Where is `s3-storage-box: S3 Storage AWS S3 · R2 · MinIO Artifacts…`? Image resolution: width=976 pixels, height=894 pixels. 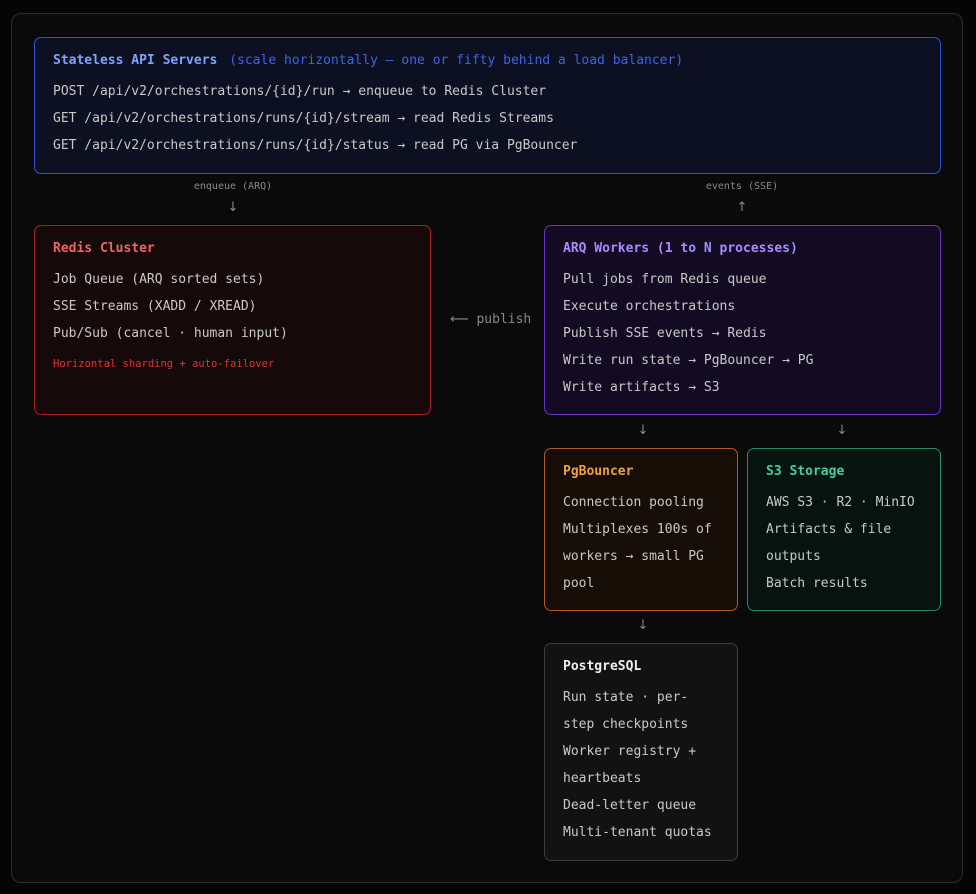 s3-storage-box: S3 Storage AWS S3 · R2 · MinIO Artifacts… is located at coordinates (844, 529).